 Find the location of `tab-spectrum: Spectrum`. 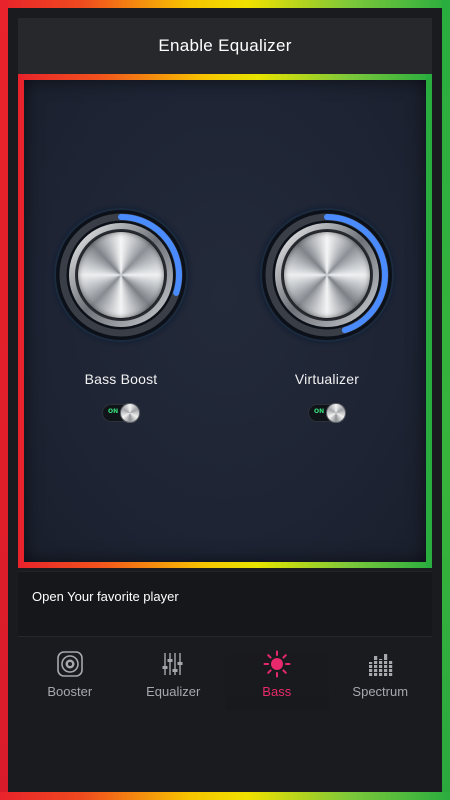

tab-spectrum: Spectrum is located at coordinates (381, 675).